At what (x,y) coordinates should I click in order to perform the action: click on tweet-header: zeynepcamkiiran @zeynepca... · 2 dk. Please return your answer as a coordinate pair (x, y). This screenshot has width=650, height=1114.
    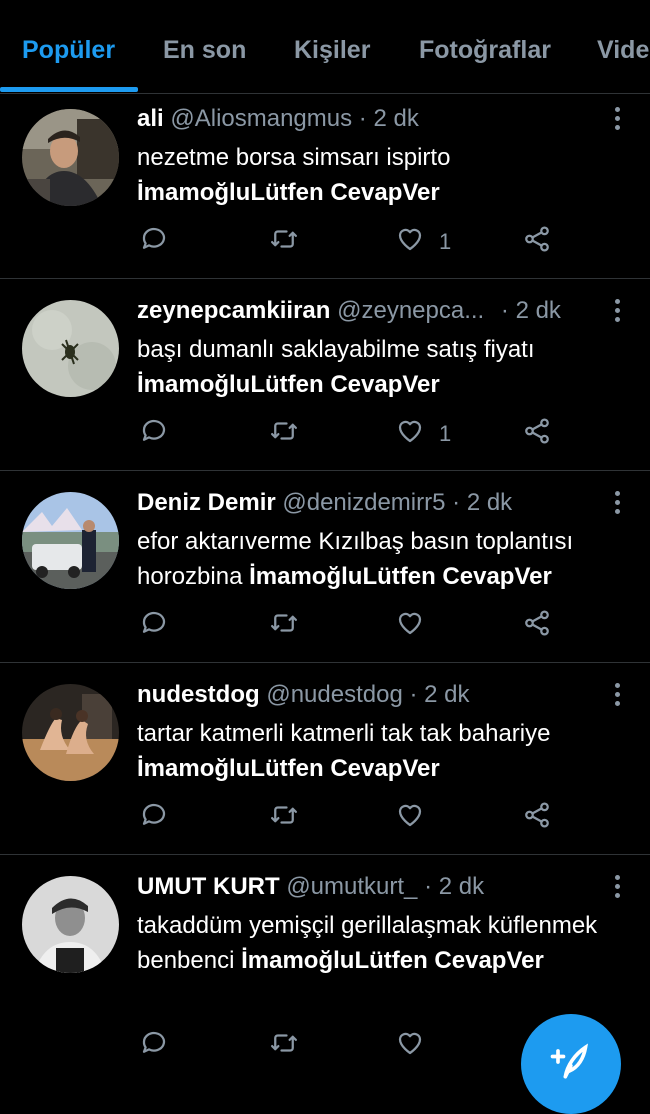
    Looking at the image, I should click on (349, 311).